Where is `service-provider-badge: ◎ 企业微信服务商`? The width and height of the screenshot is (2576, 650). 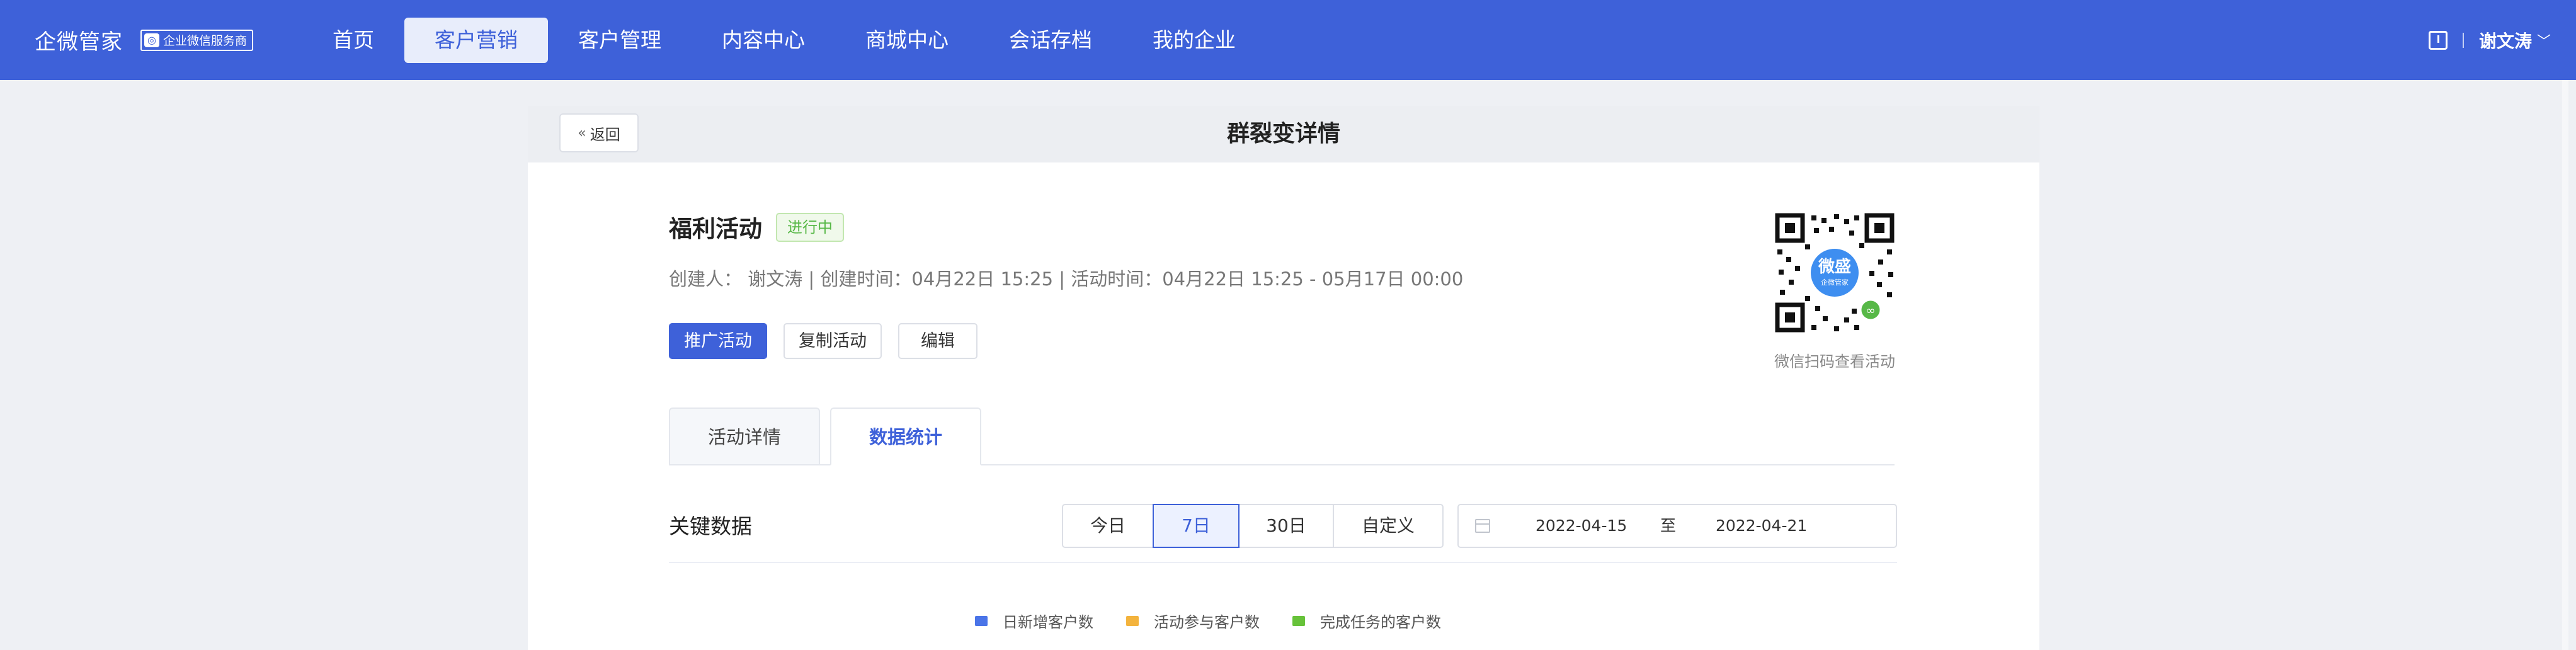
service-provider-badge: ◎ 企业微信服务商 is located at coordinates (197, 40).